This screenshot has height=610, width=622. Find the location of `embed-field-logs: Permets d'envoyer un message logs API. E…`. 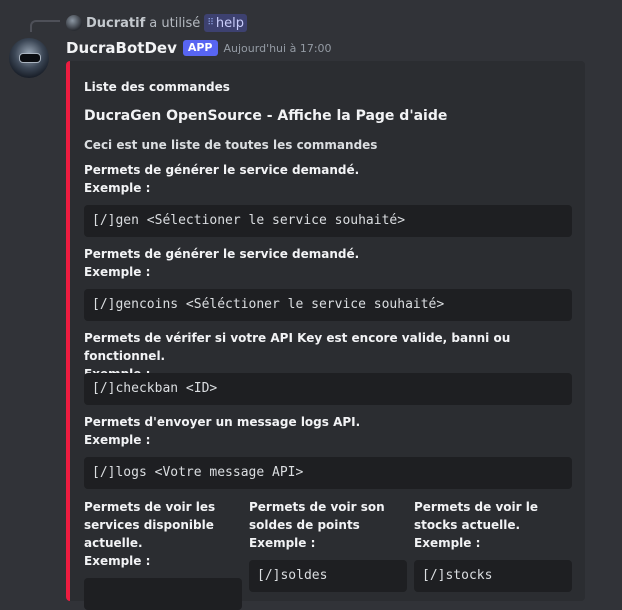

embed-field-logs: Permets d'envoyer un message logs API. E… is located at coordinates (328, 451).